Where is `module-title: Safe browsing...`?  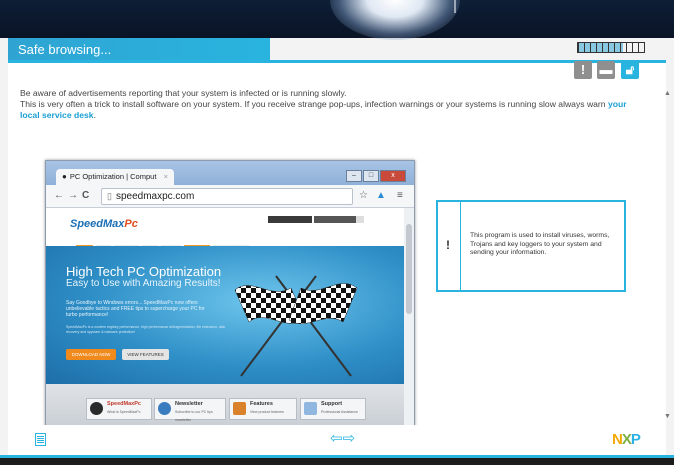
module-title: Safe browsing... is located at coordinates (65, 49).